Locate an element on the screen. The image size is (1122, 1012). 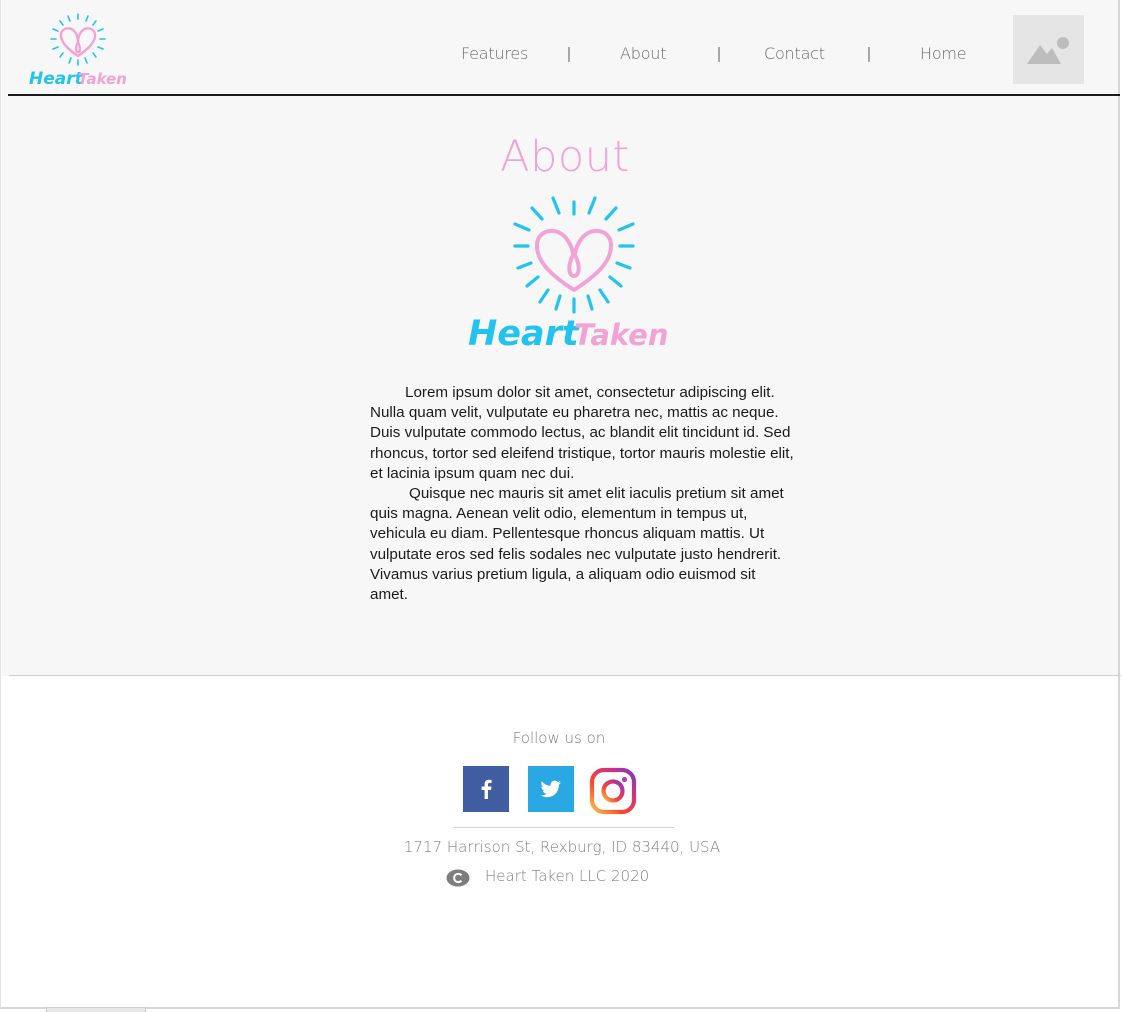
heart-taken-logo-large: Heart Taken is located at coordinates (568, 274).